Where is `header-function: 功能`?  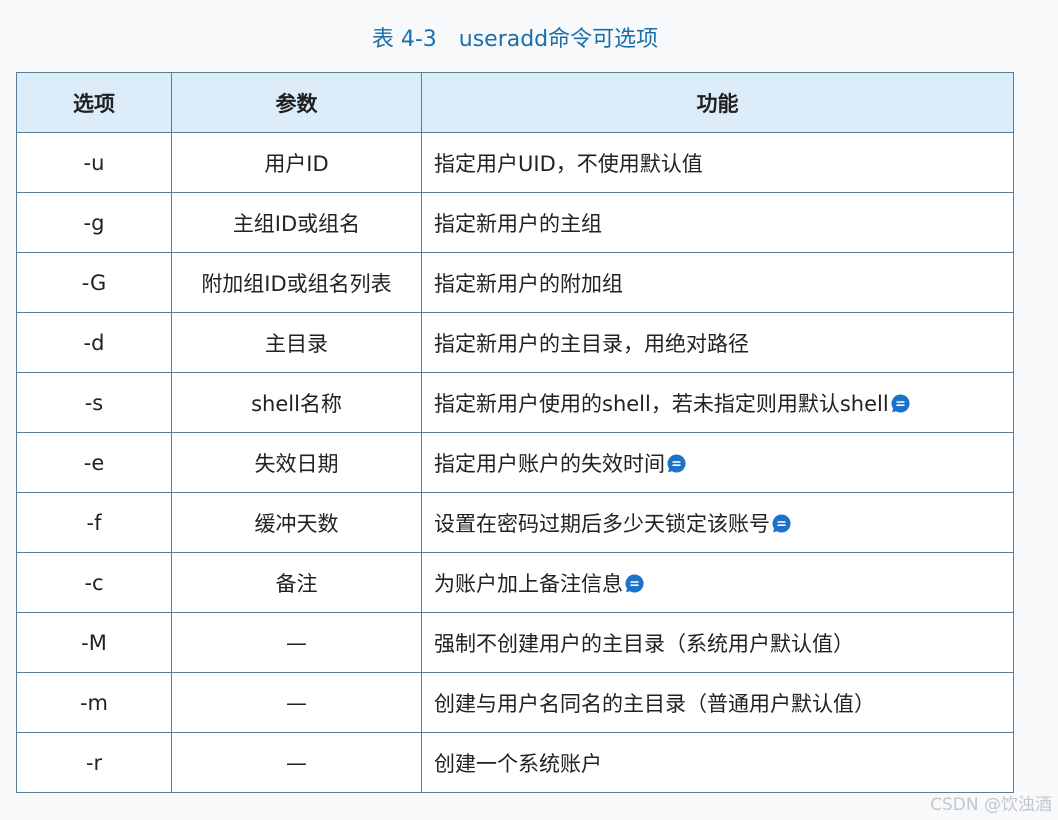 header-function: 功能 is located at coordinates (717, 102).